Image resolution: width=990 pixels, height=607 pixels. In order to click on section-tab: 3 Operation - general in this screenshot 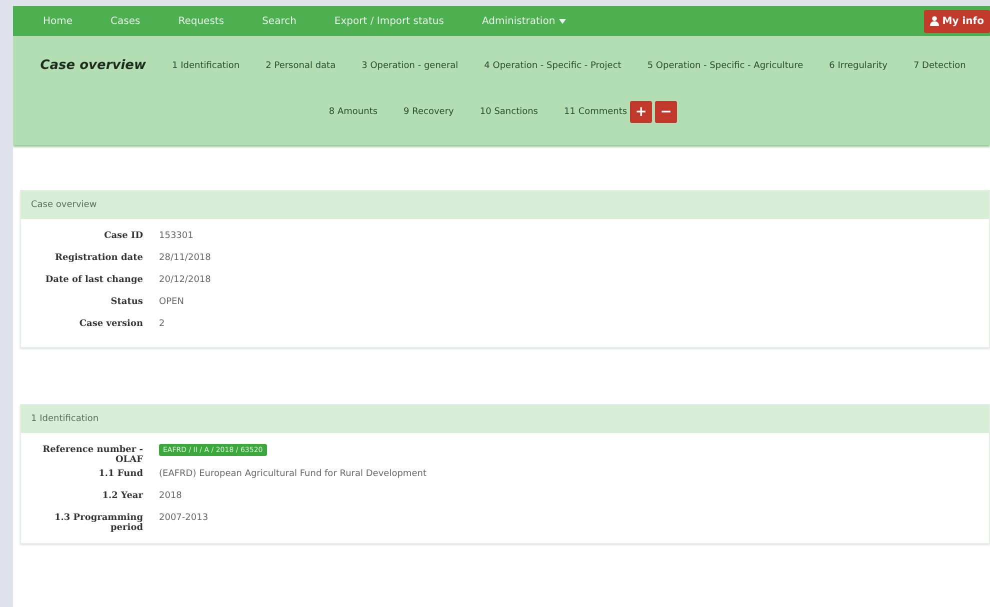, I will do `click(410, 65)`.